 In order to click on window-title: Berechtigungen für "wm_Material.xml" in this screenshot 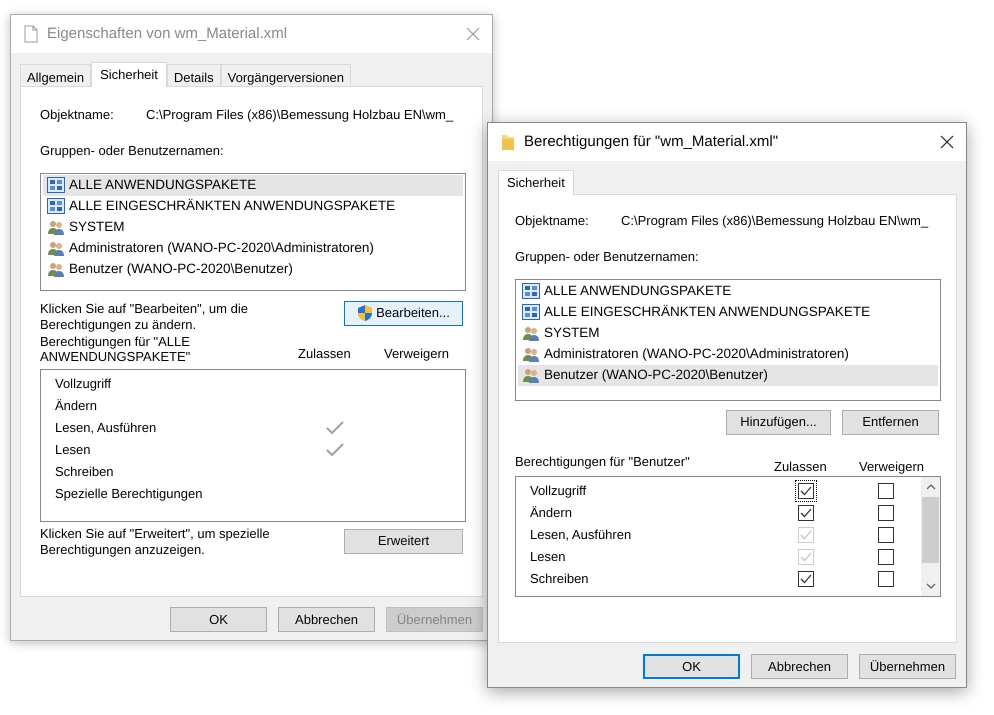, I will do `click(652, 142)`.